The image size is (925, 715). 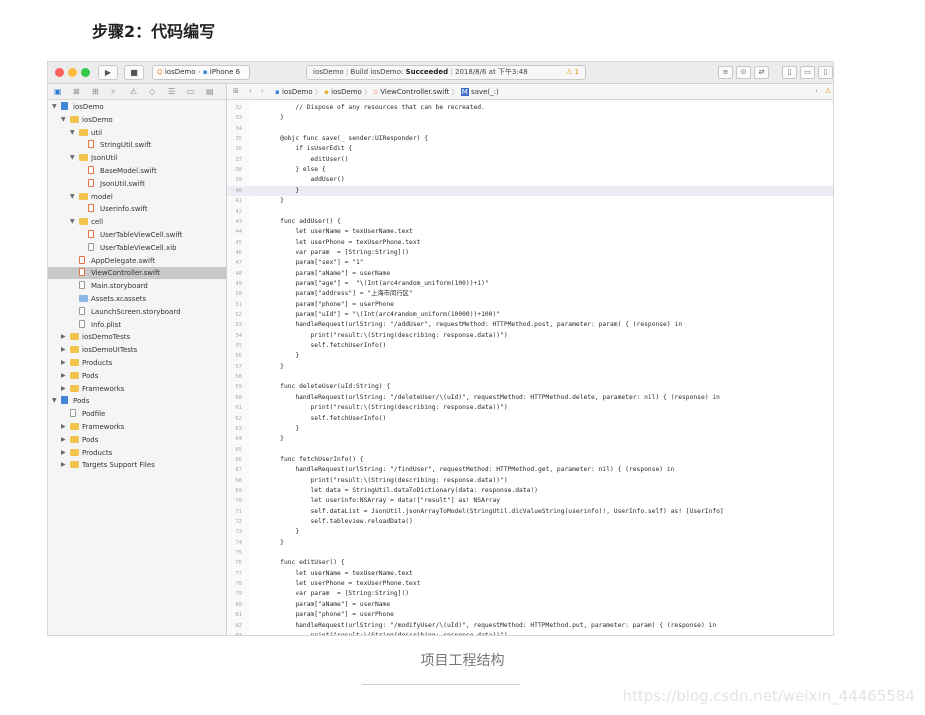 I want to click on code-line: var param = [String:String](), so click(x=337, y=252).